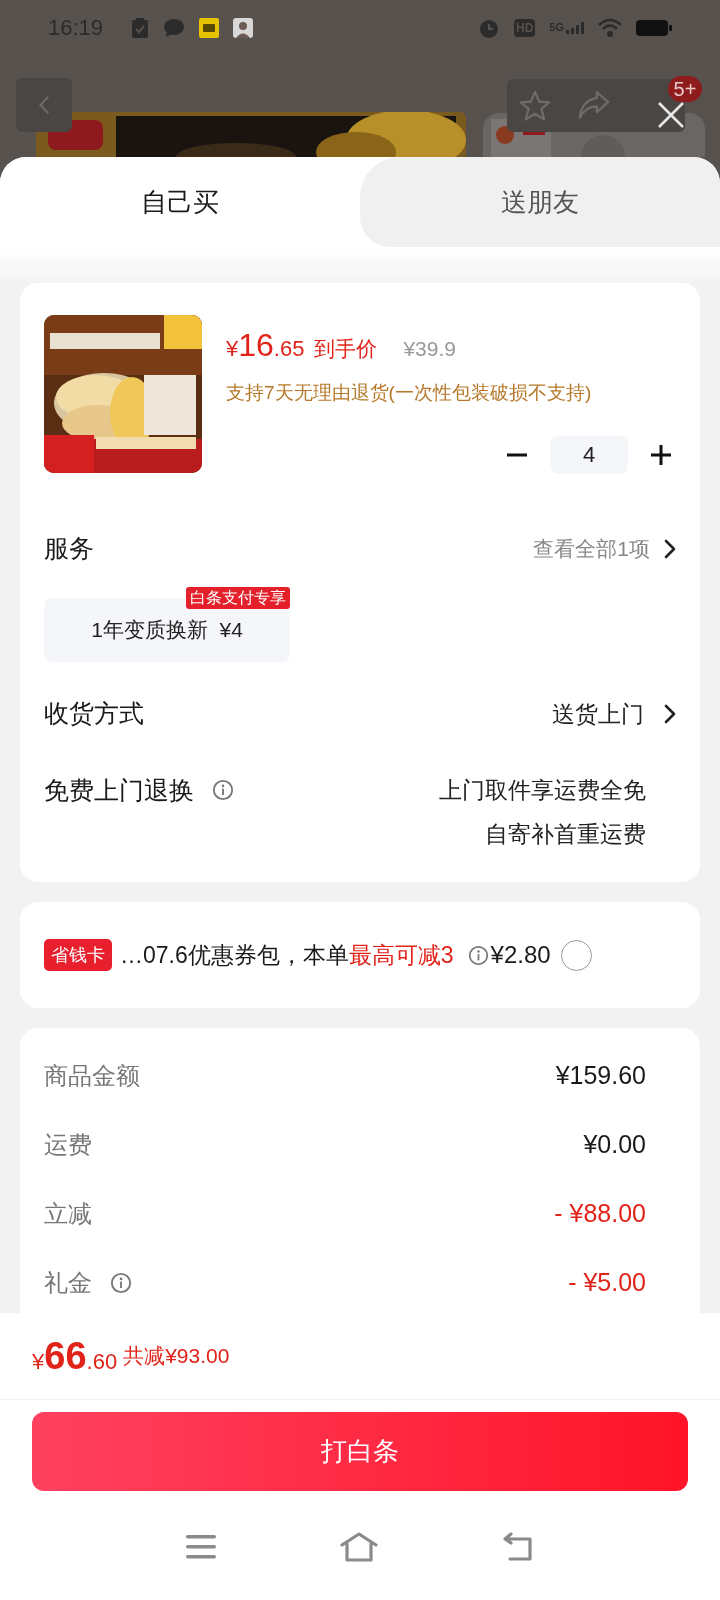 This screenshot has height=1600, width=720. I want to click on clipboard-icon, so click(140, 27).